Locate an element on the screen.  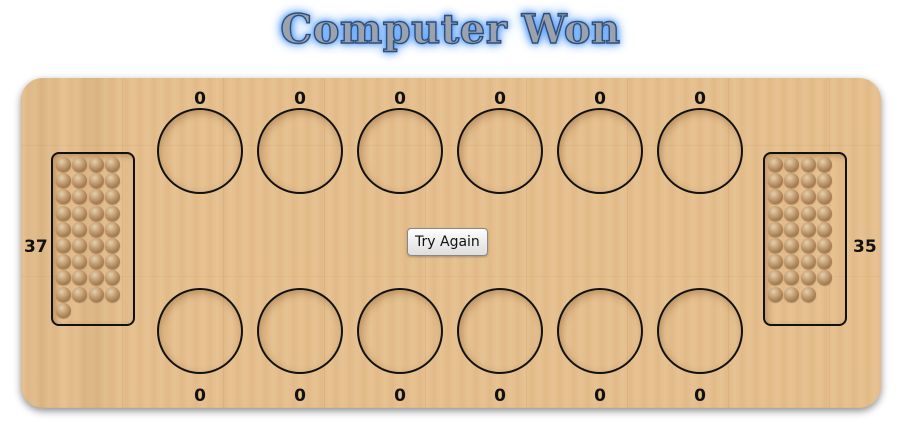
left-store-stones is located at coordinates (96, 238).